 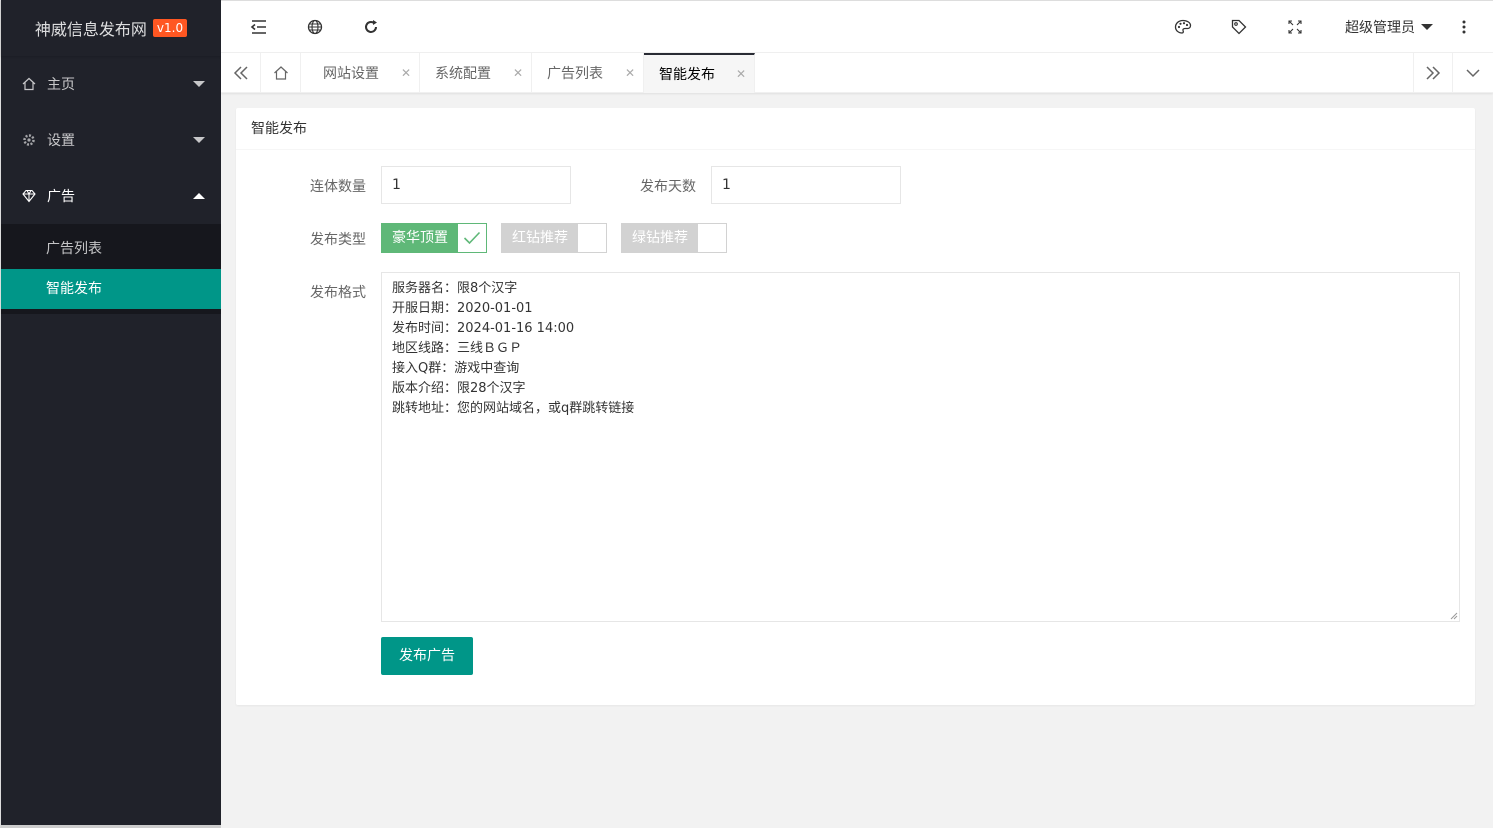 I want to click on type-label: 发布类型, so click(x=338, y=240).